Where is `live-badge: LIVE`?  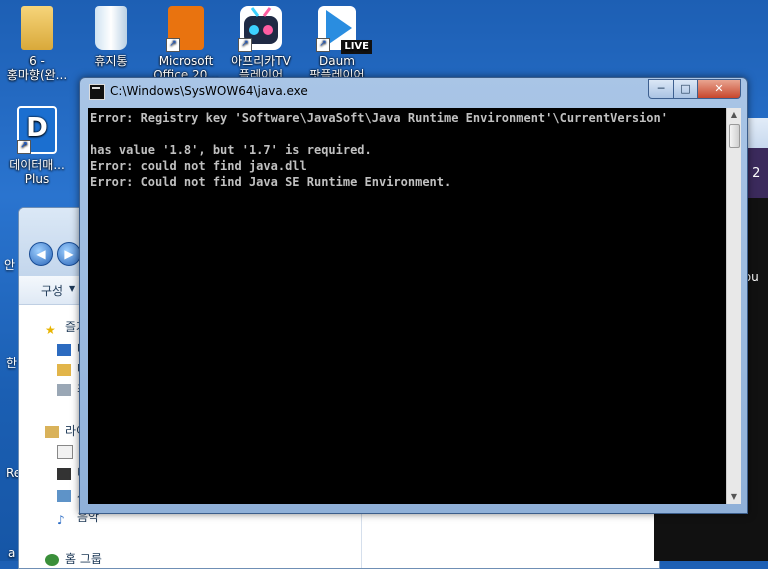 live-badge: LIVE is located at coordinates (356, 47).